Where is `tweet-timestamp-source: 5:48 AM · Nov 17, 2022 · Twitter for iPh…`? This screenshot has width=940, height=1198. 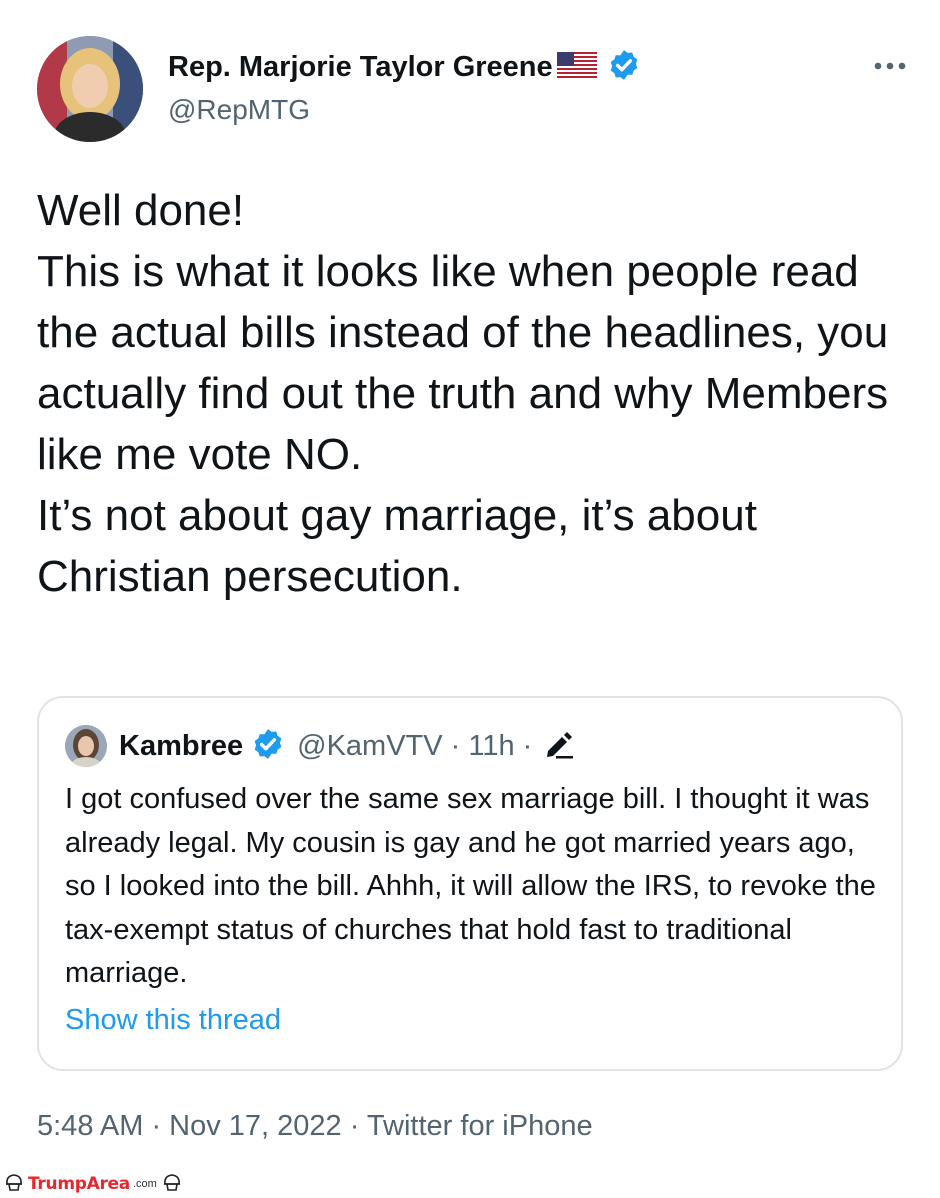
tweet-timestamp-source: 5:48 AM · Nov 17, 2022 · Twitter for iPh… is located at coordinates (315, 1126).